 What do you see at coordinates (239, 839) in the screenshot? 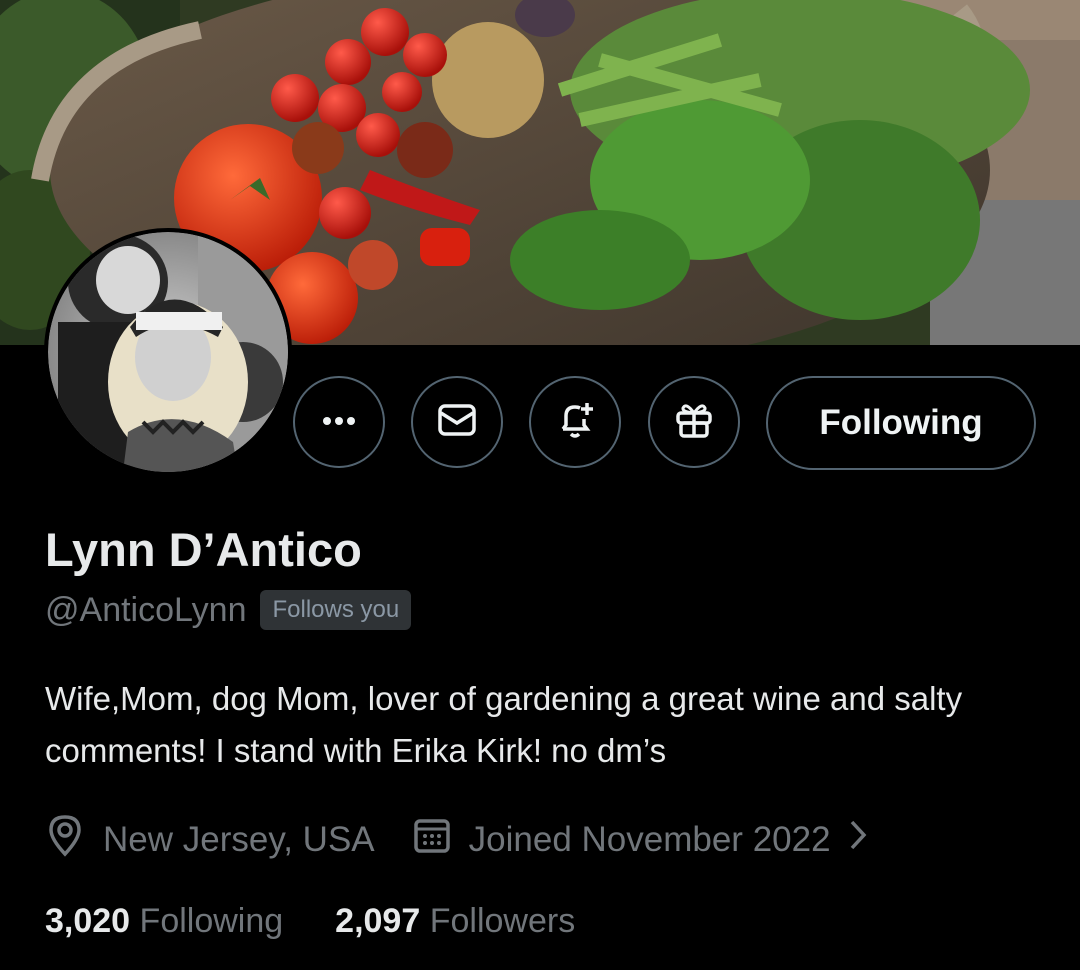
I see `location-text: New Jersey, USA` at bounding box center [239, 839].